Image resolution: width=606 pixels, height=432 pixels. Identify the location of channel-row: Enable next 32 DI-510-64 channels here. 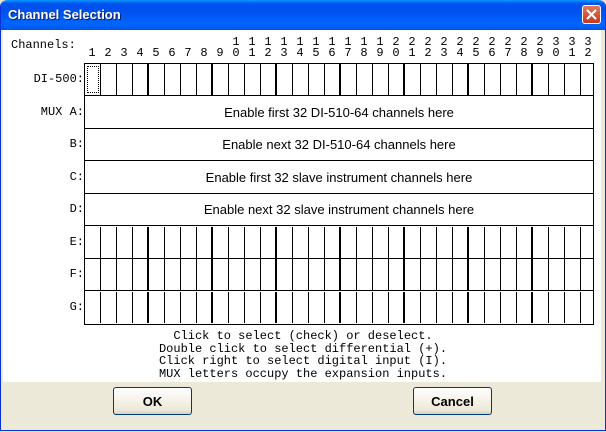
(339, 145).